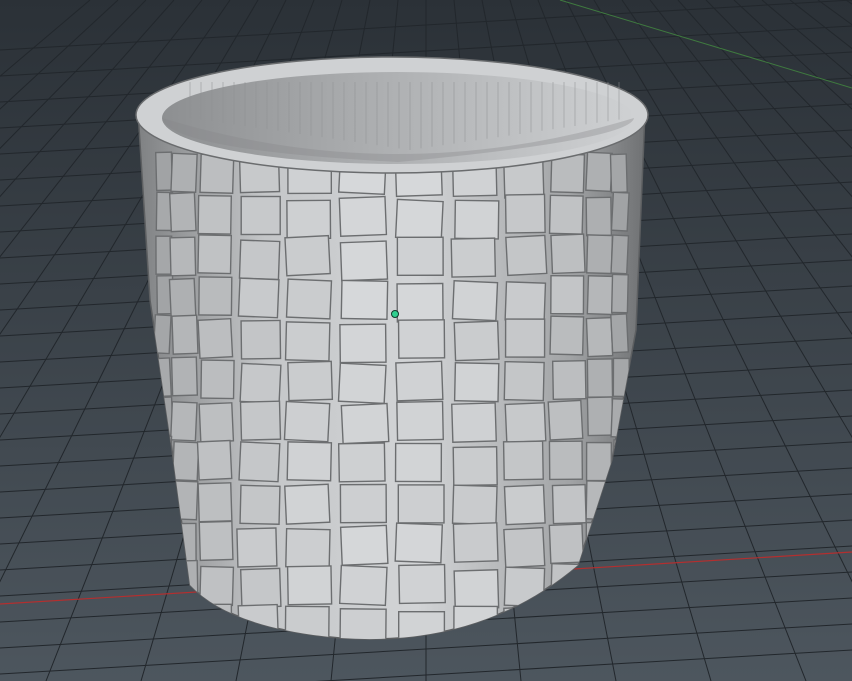 The width and height of the screenshot is (852, 681). What do you see at coordinates (398, 118) in the screenshot?
I see `cylinder-interior` at bounding box center [398, 118].